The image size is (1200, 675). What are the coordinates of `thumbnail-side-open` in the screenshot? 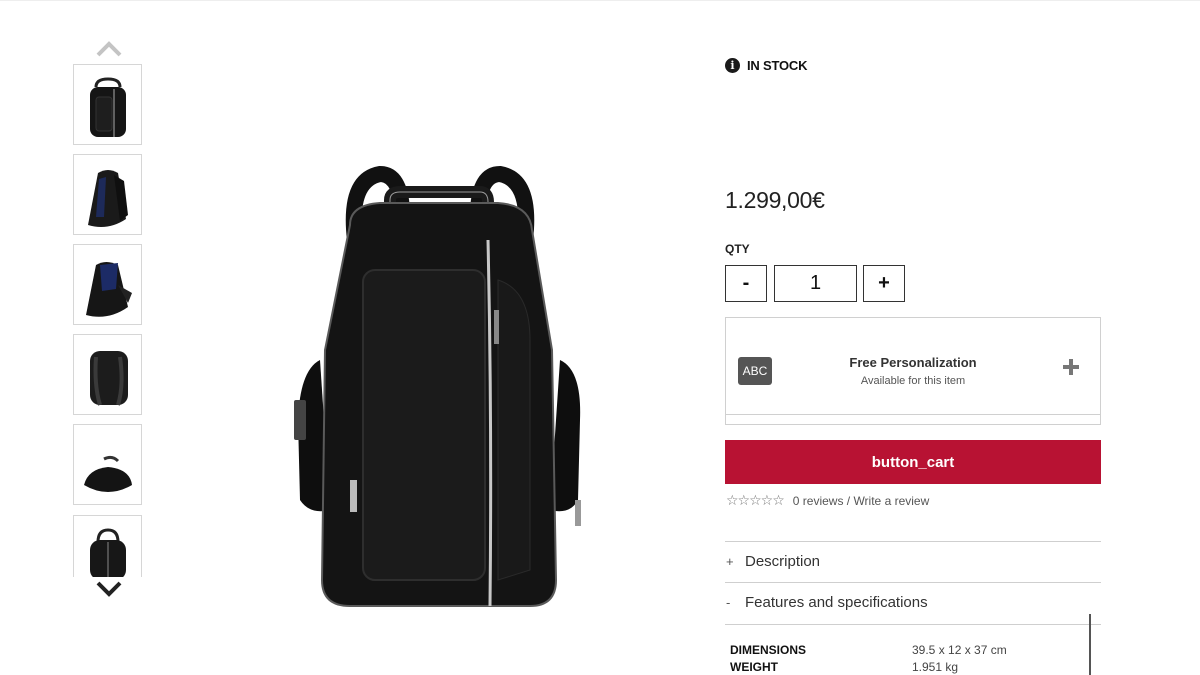 It's located at (107, 194).